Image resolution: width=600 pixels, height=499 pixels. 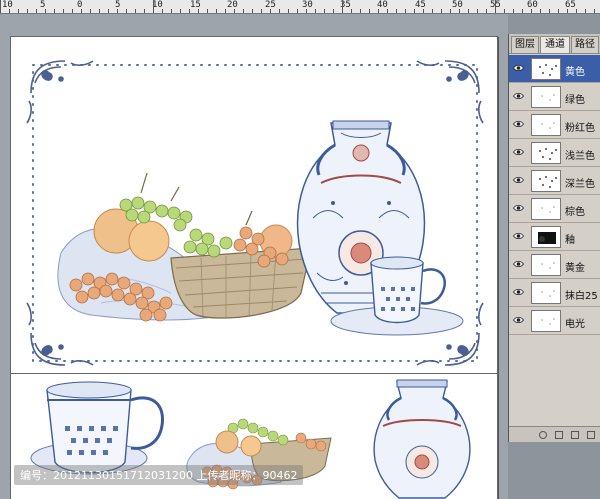 I want to click on channel-name: 浅兰色, so click(x=580, y=156).